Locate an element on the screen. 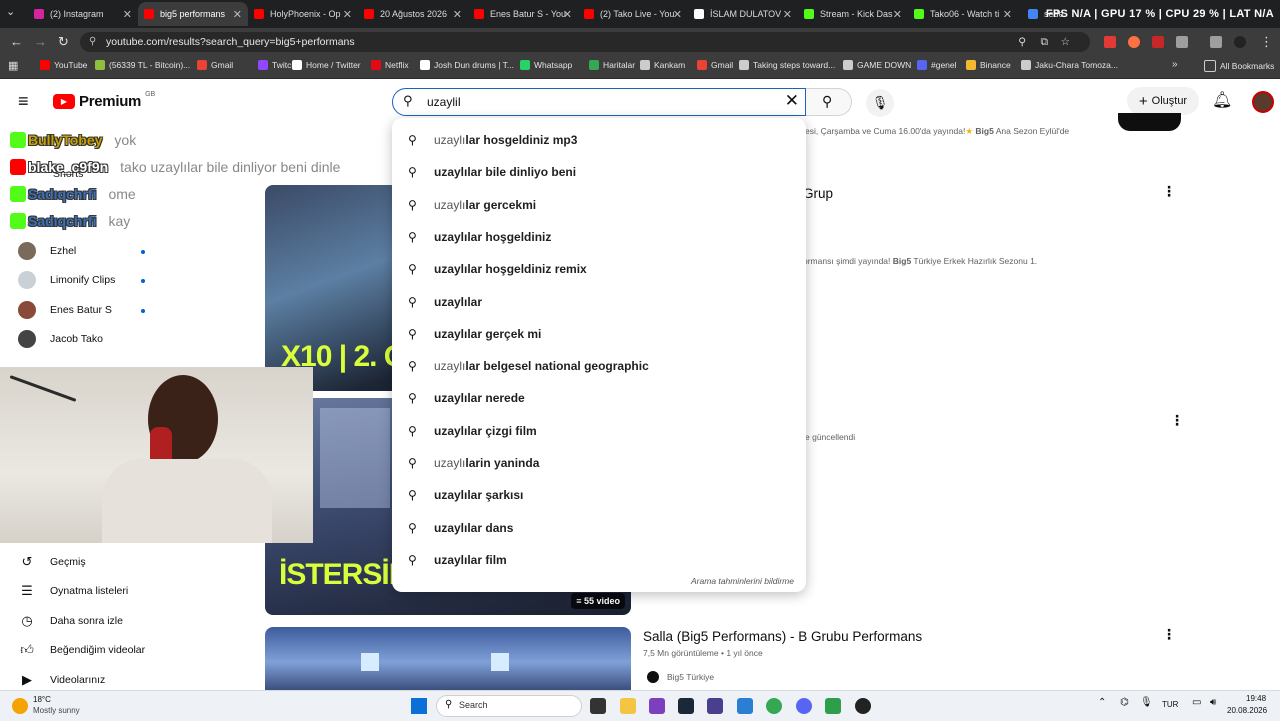  volume-icon: 🔊︎ is located at coordinates (1213, 702).